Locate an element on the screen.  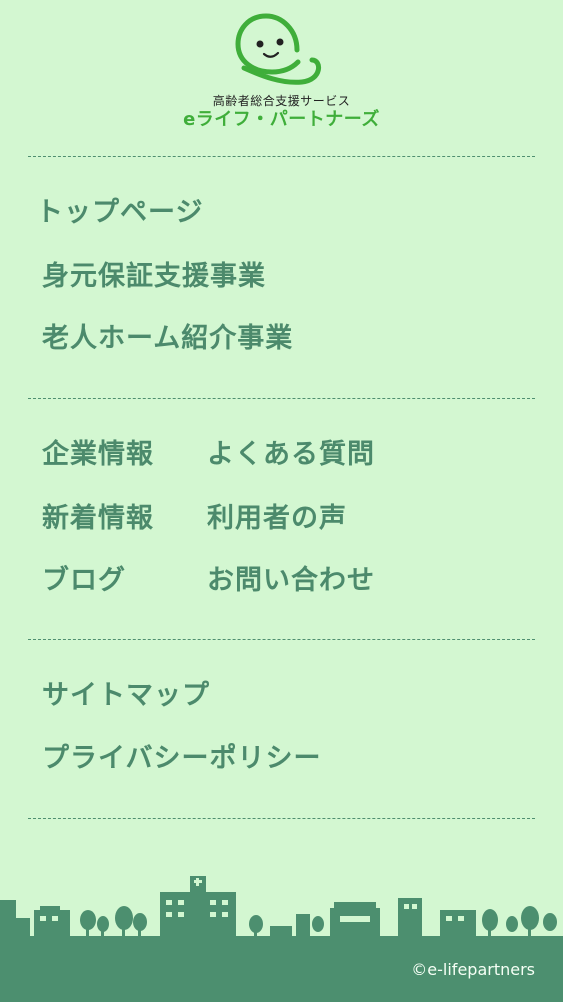
logo-brand-name: eライフ・パートナーズ is located at coordinates (281, 119).